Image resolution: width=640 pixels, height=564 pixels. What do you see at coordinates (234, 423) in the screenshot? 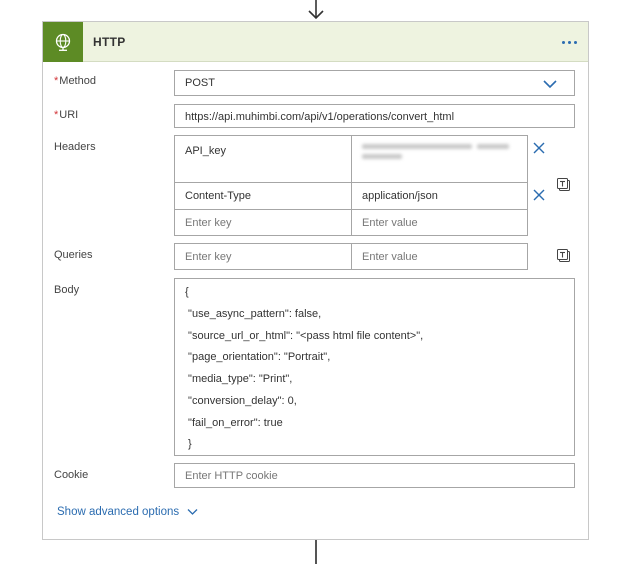
I see `body-line: "fail_on_error": true` at bounding box center [234, 423].